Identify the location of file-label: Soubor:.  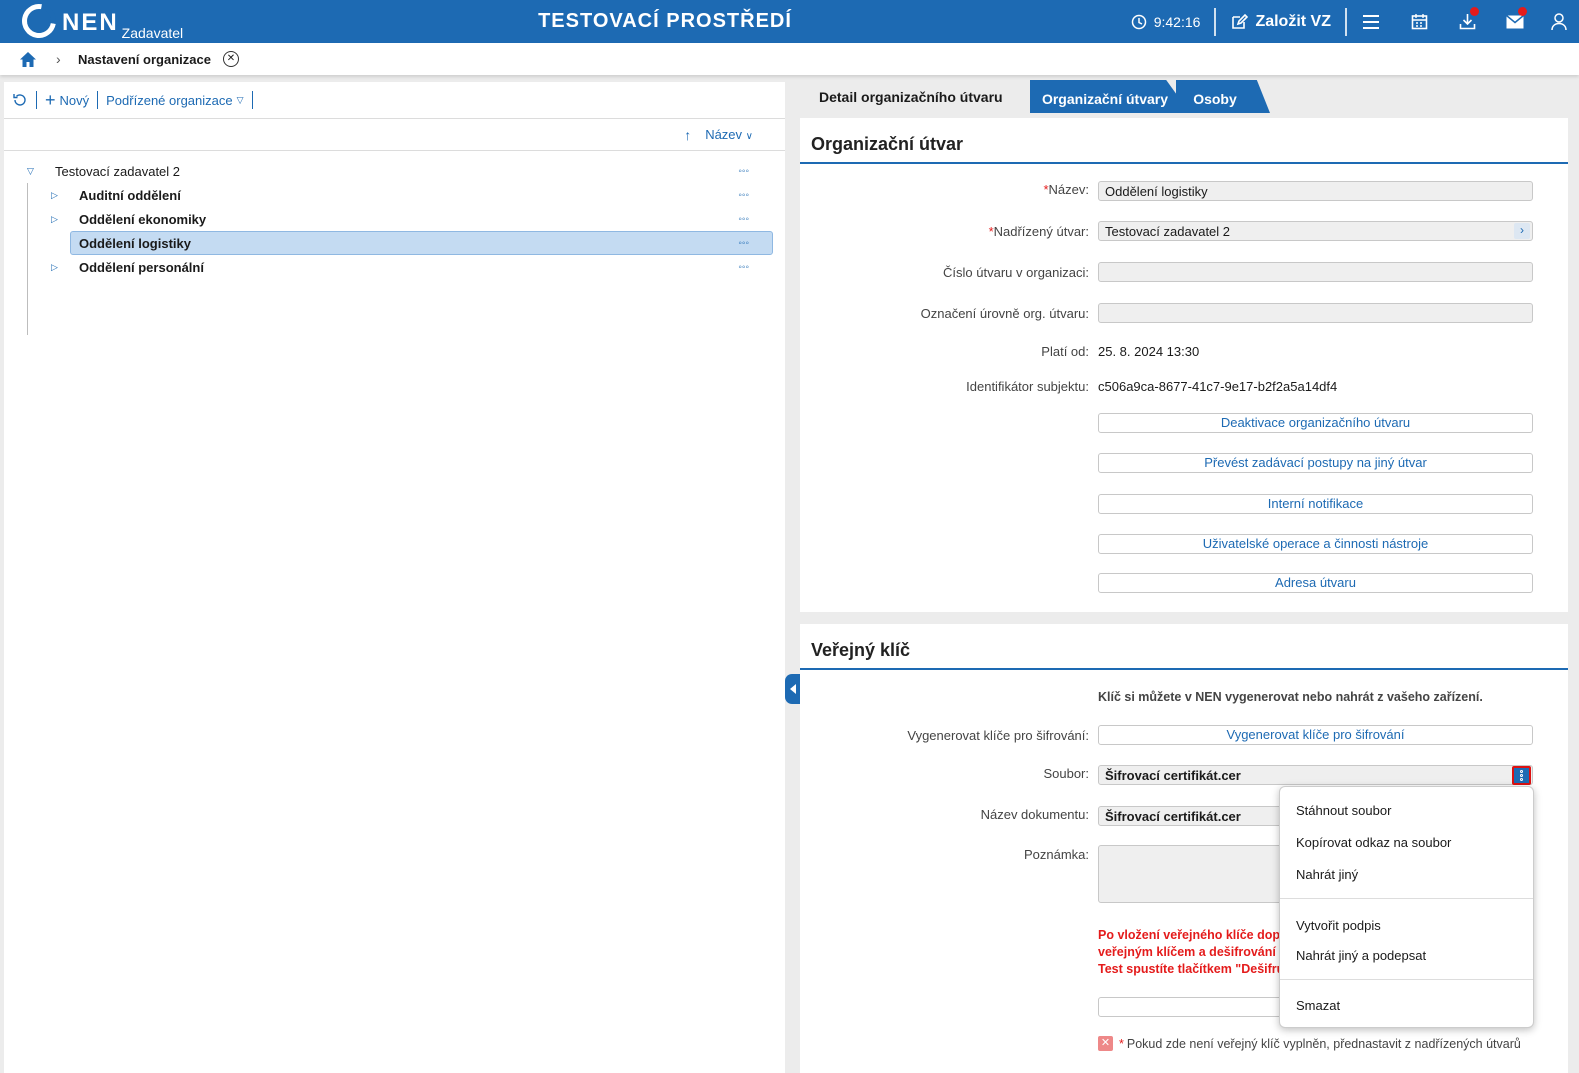
(1066, 773).